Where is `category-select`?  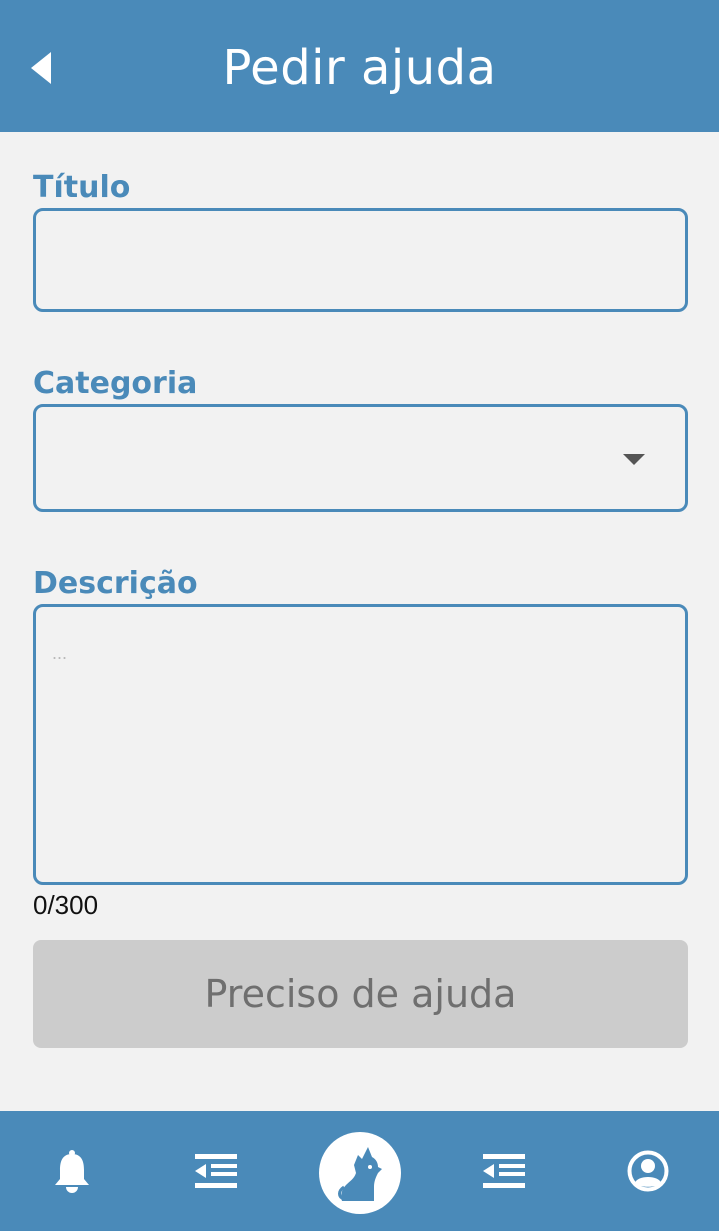 category-select is located at coordinates (360, 458).